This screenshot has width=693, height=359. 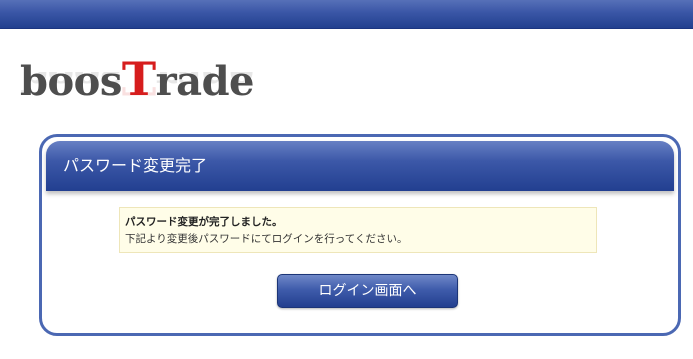 What do you see at coordinates (135, 165) in the screenshot?
I see `panel-title: パスワード変更完了` at bounding box center [135, 165].